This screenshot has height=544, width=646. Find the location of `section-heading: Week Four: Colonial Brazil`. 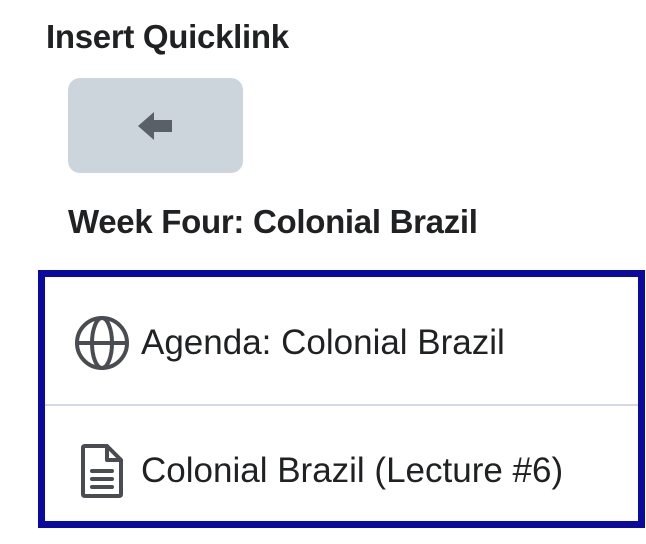

section-heading: Week Four: Colonial Brazil is located at coordinates (273, 221).